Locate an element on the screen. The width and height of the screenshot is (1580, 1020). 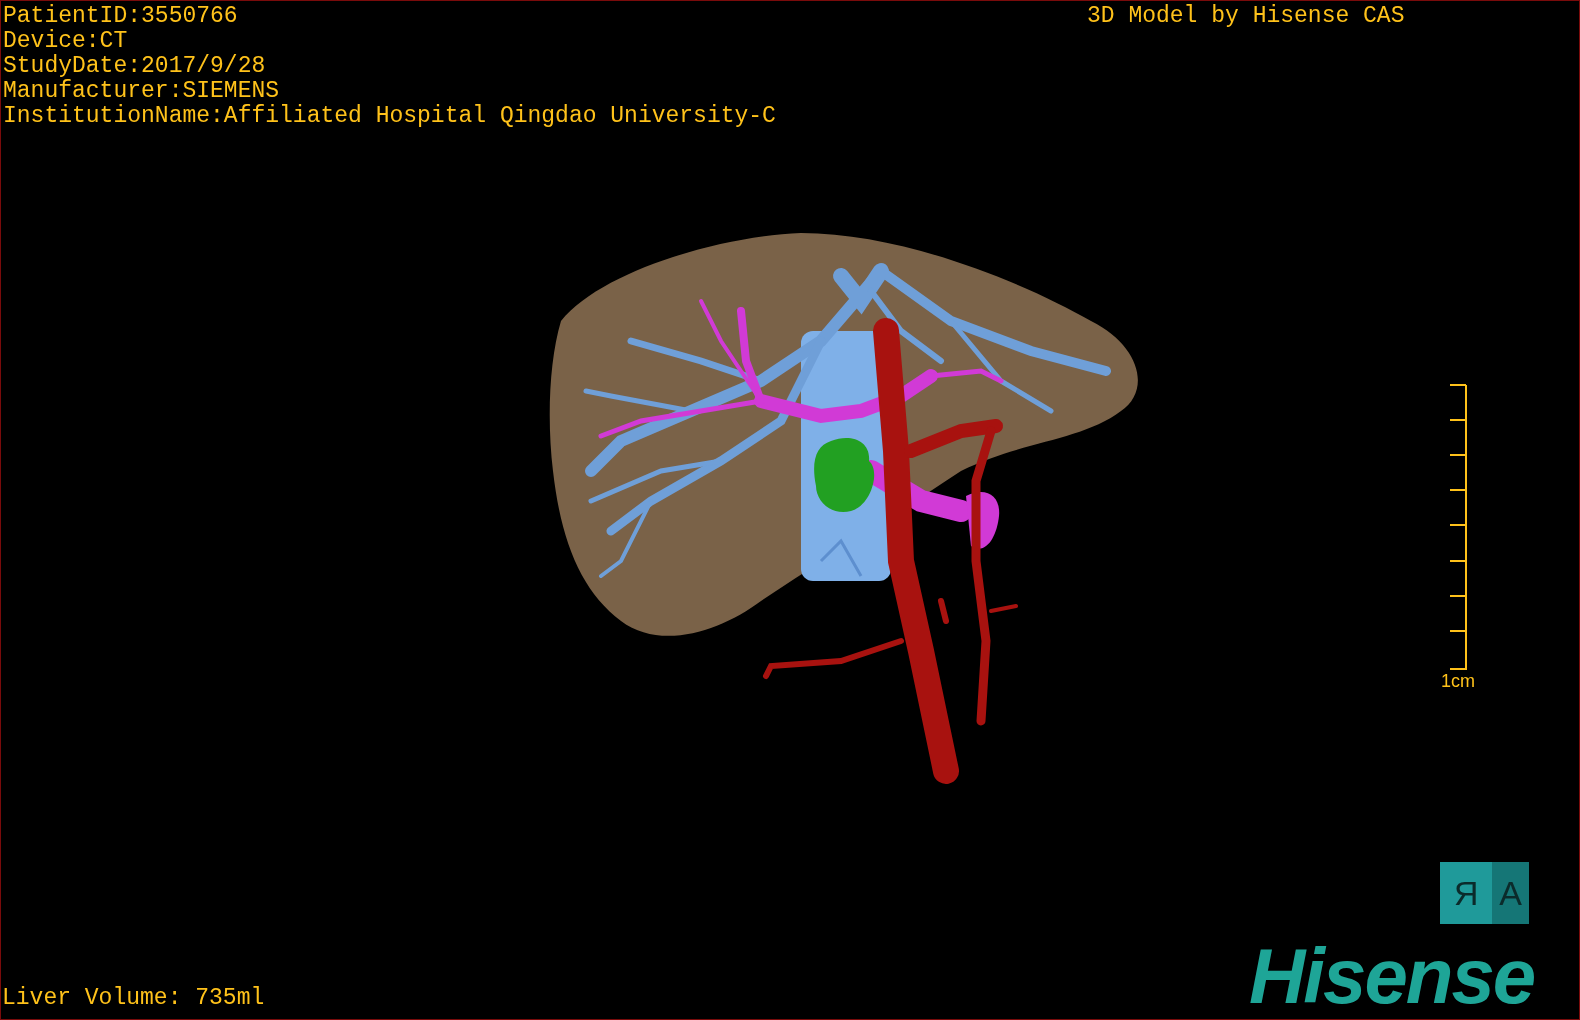
cube-face-label: R is located at coordinates (1466, 893).